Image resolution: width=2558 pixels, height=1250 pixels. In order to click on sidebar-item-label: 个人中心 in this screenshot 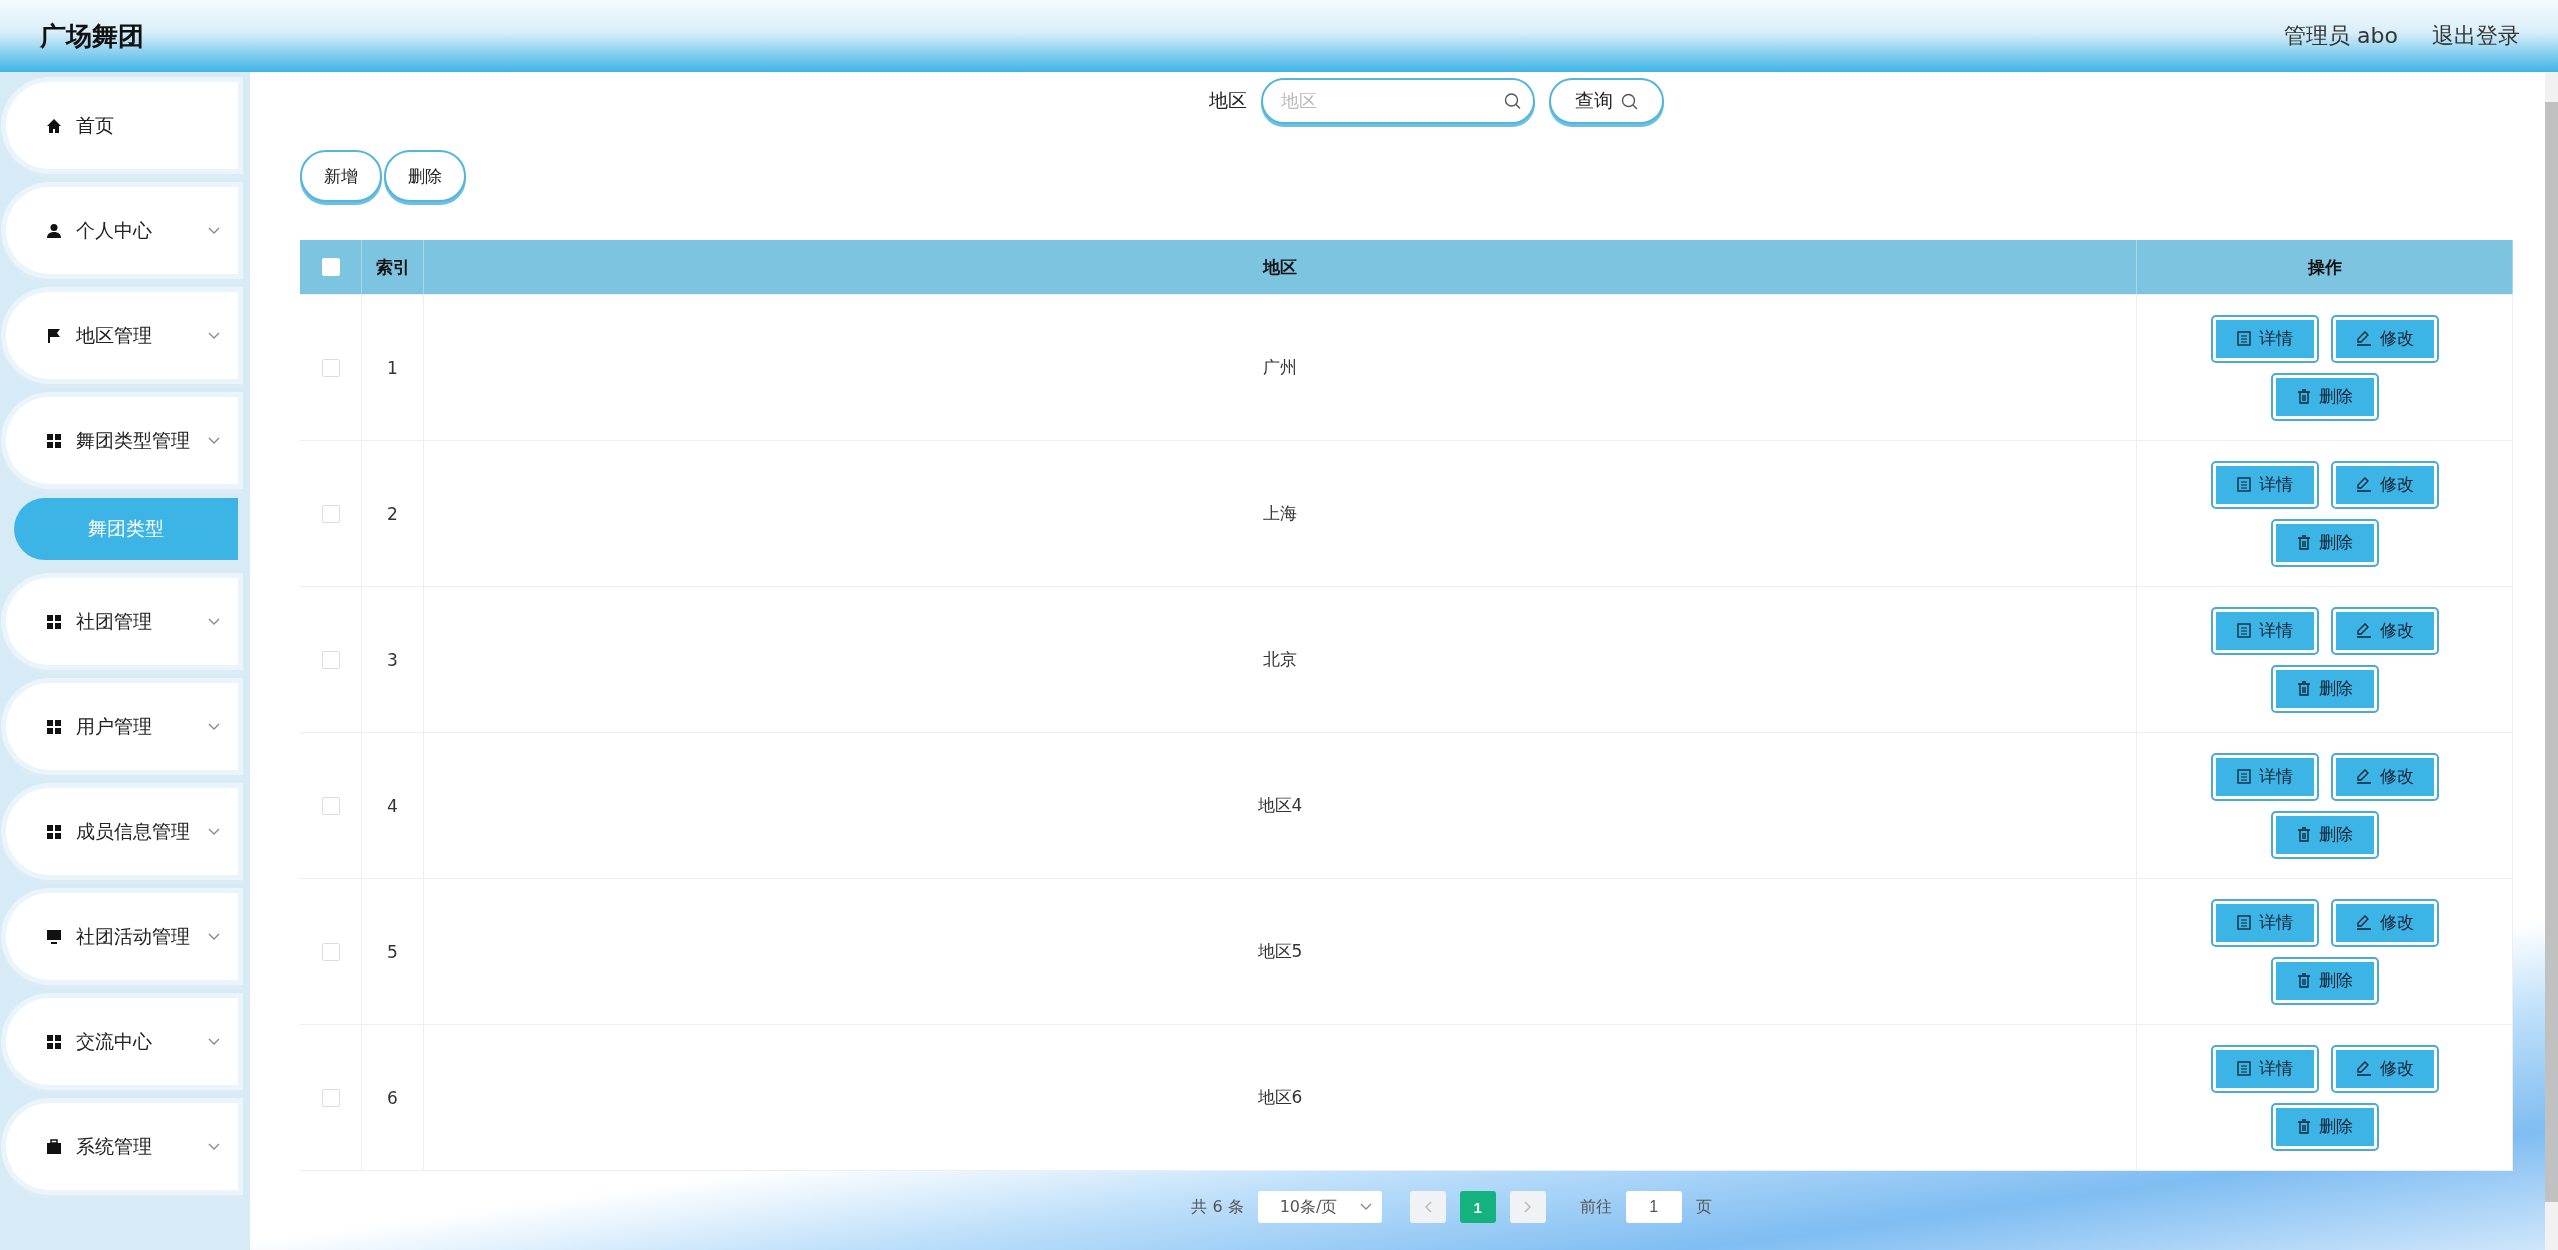, I will do `click(114, 230)`.